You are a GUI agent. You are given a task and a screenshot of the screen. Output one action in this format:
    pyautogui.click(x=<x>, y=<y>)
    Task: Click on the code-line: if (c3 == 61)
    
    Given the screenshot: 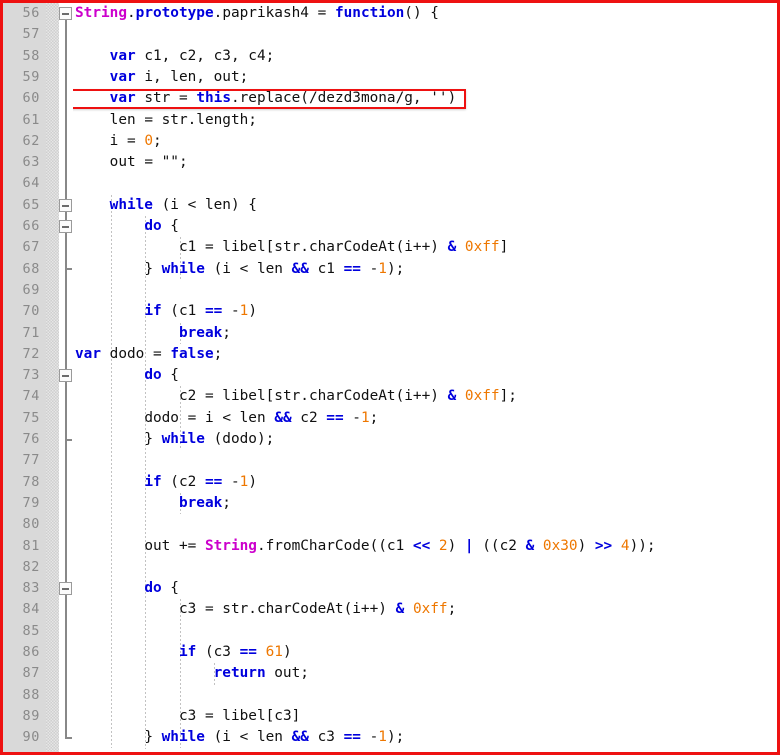 What is the action you would take?
    pyautogui.click(x=425, y=652)
    